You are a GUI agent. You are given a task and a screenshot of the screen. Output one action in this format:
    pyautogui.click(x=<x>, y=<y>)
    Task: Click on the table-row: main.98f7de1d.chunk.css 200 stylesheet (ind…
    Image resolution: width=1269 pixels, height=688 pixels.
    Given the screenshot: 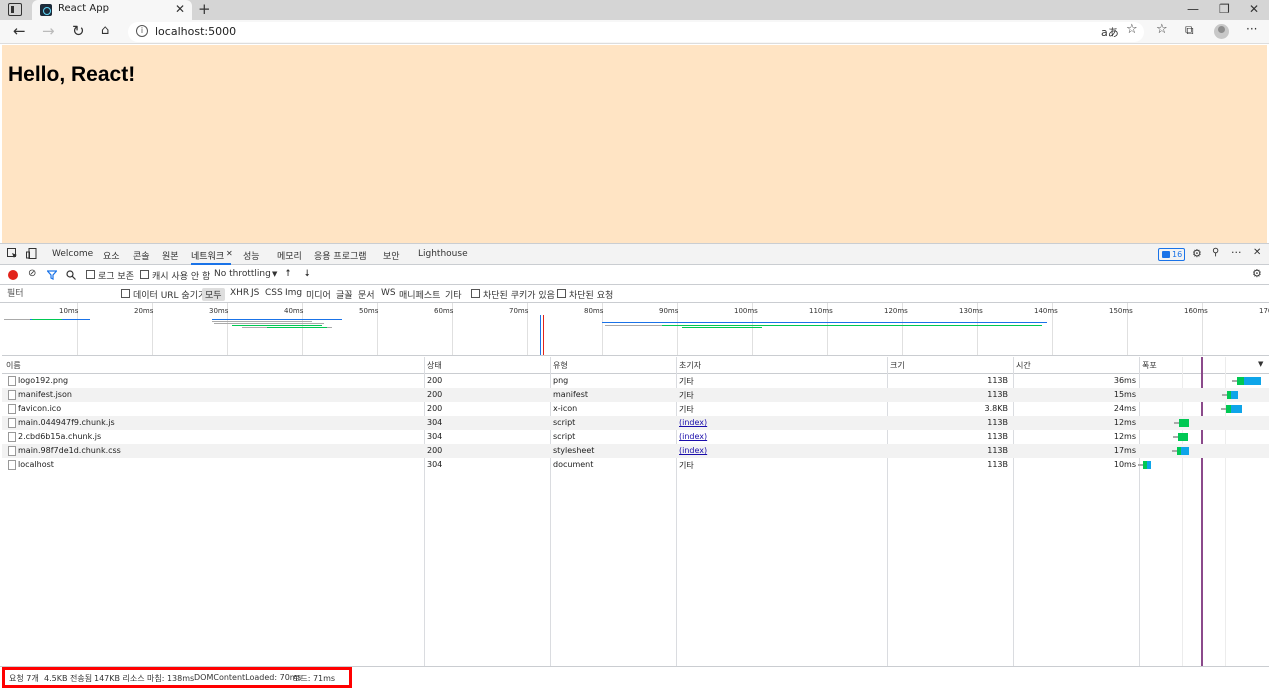 What is the action you would take?
    pyautogui.click(x=635, y=451)
    